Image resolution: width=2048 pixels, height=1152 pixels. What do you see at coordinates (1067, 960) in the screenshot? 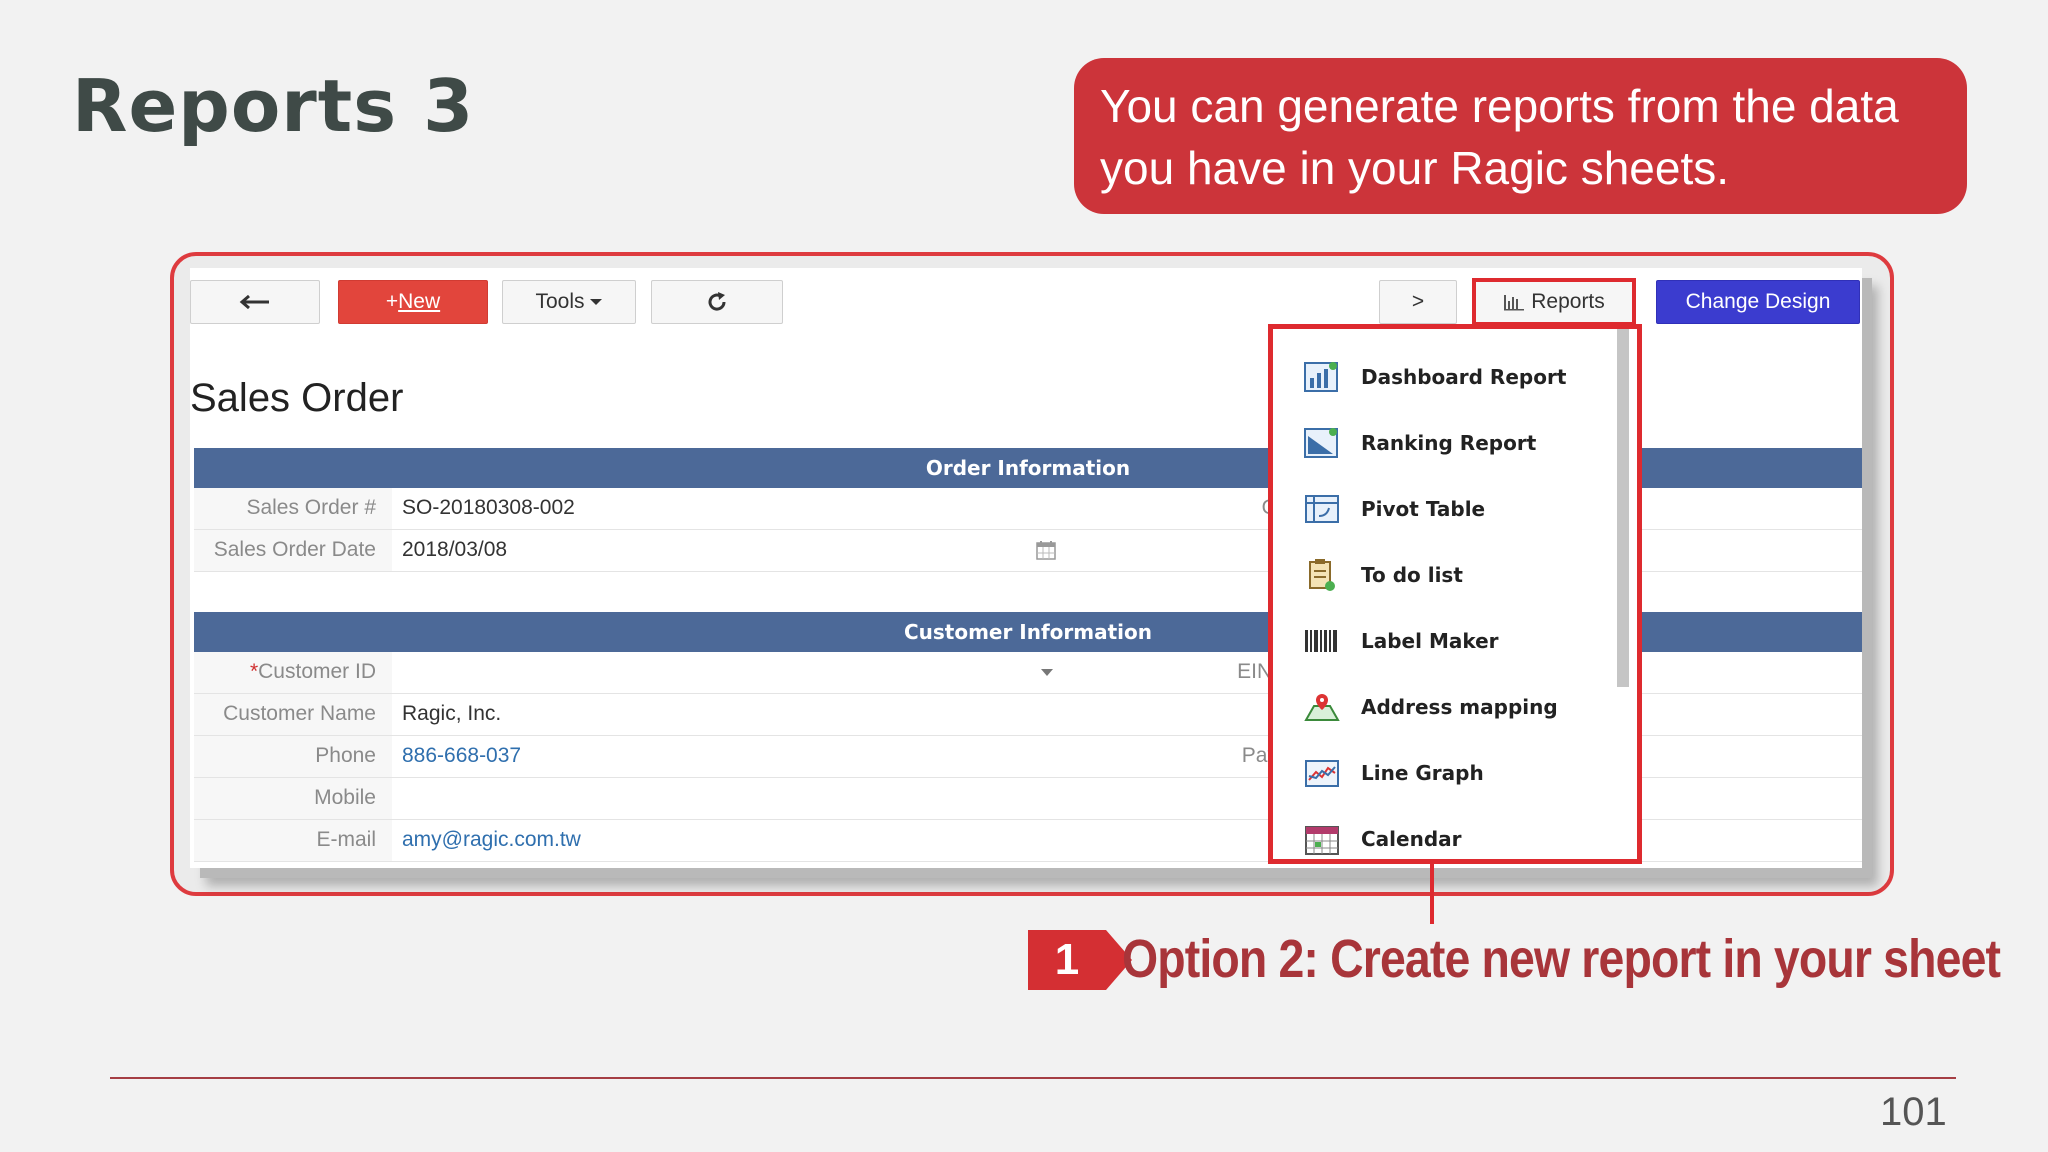
I see `step-badge: 1` at bounding box center [1067, 960].